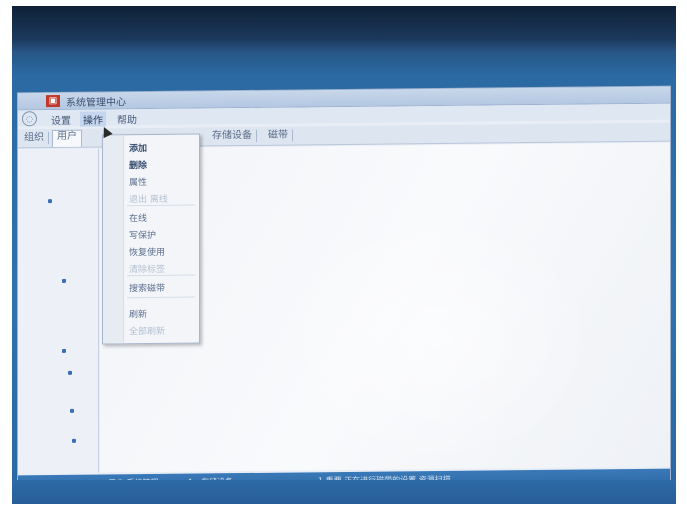  What do you see at coordinates (127, 118) in the screenshot?
I see `menu-help: 帮助` at bounding box center [127, 118].